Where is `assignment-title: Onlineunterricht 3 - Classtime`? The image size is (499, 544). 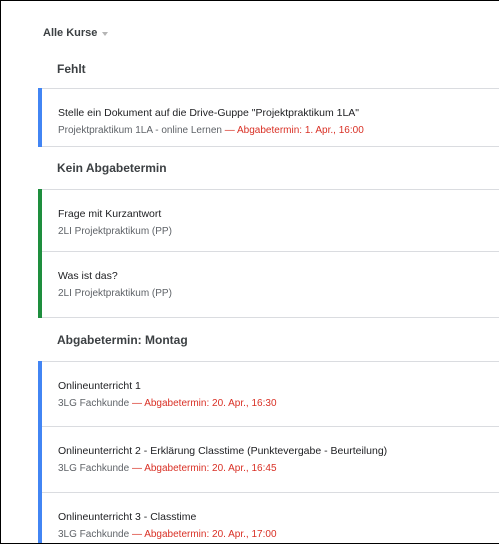 assignment-title: Onlineunterricht 3 - Classtime is located at coordinates (127, 517).